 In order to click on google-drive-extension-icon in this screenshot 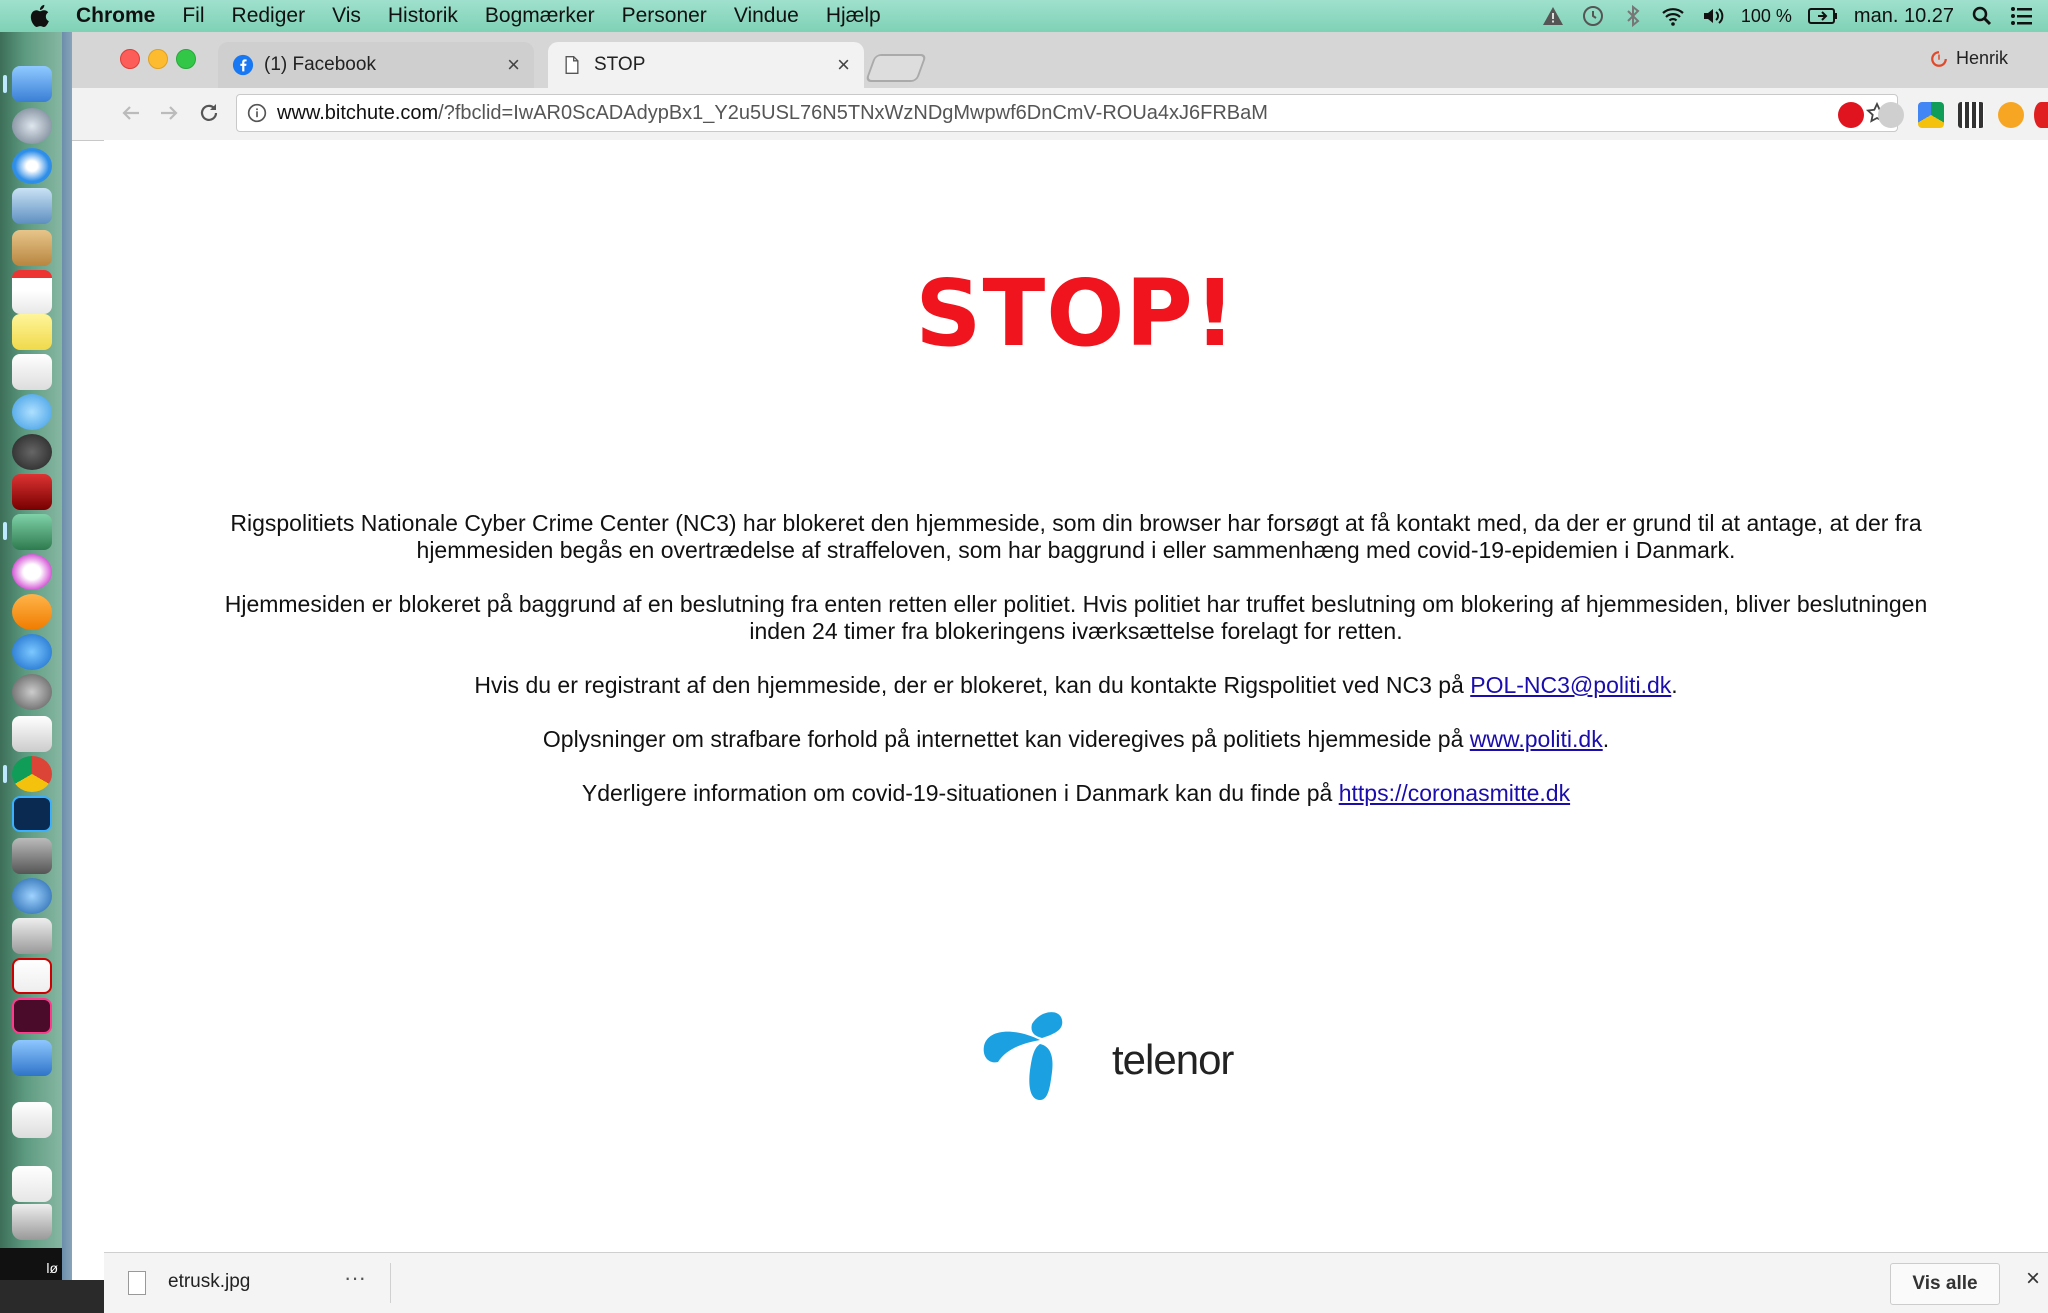, I will do `click(1931, 115)`.